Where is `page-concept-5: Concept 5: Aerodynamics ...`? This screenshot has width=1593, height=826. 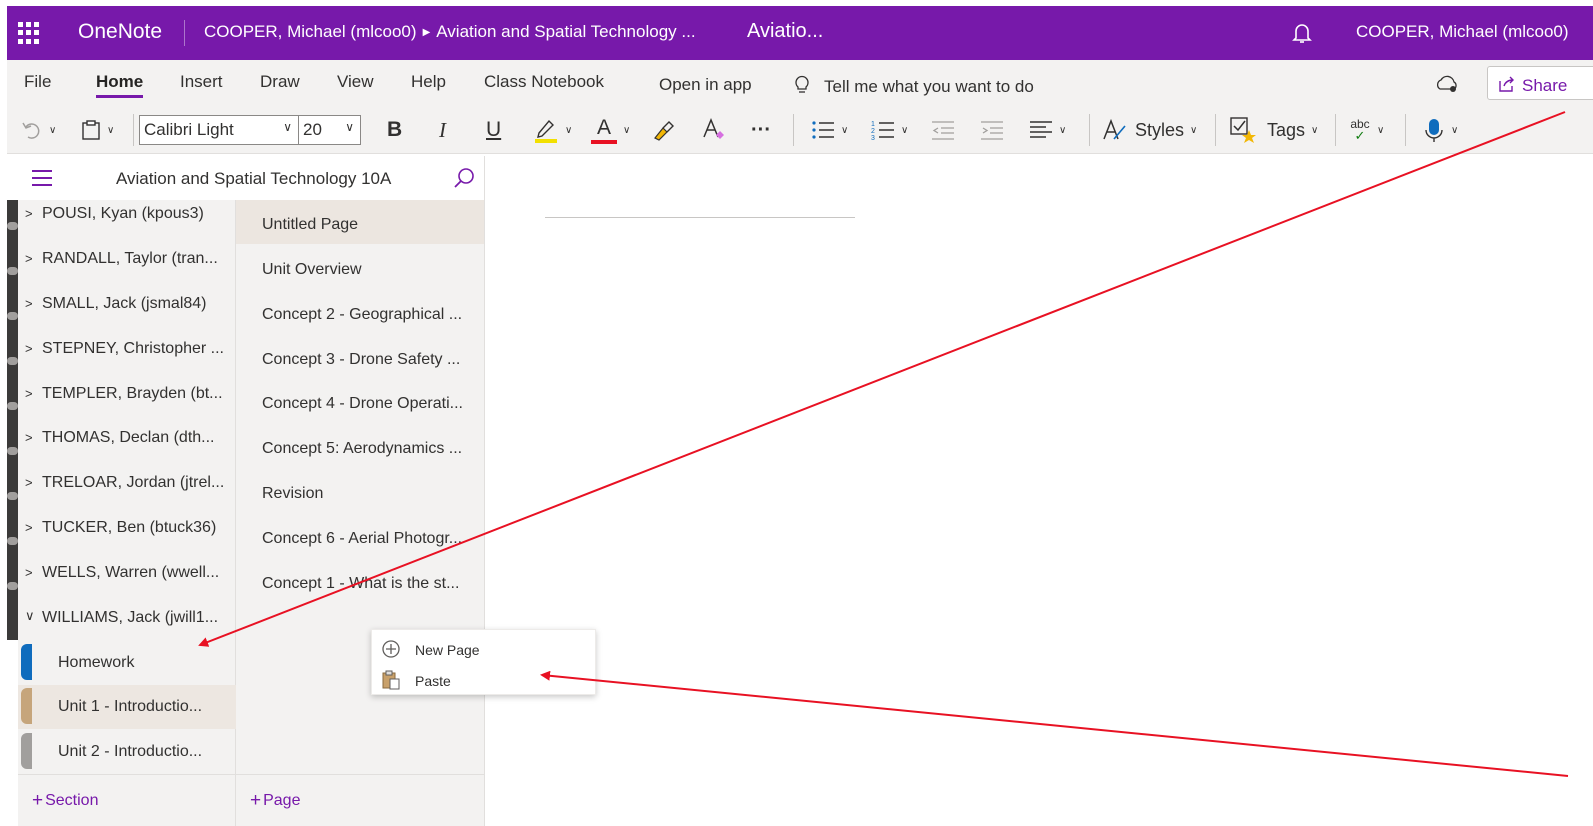 page-concept-5: Concept 5: Aerodynamics ... is located at coordinates (360, 446).